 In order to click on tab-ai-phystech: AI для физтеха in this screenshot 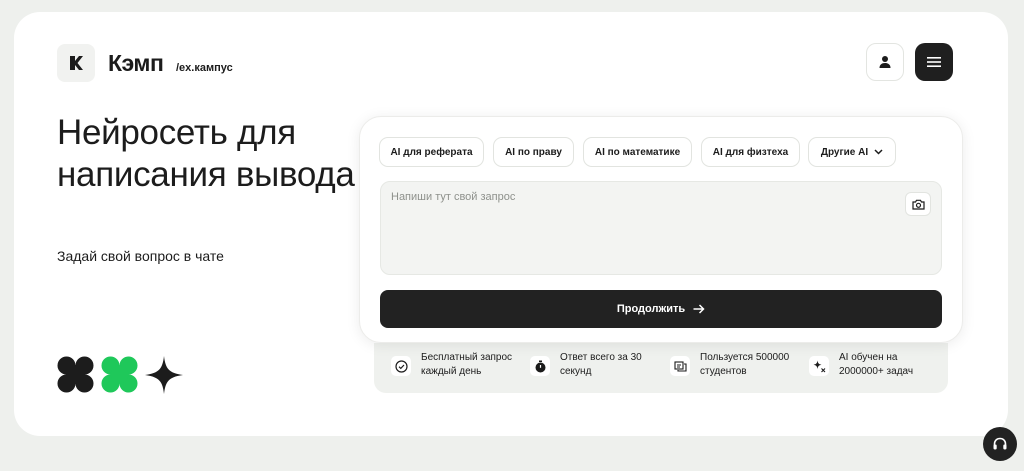, I will do `click(750, 152)`.